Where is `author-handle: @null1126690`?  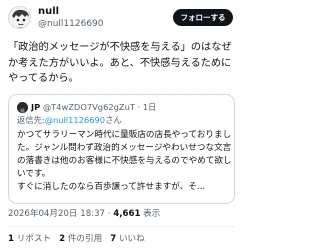
author-handle: @null1126690 is located at coordinates (71, 24).